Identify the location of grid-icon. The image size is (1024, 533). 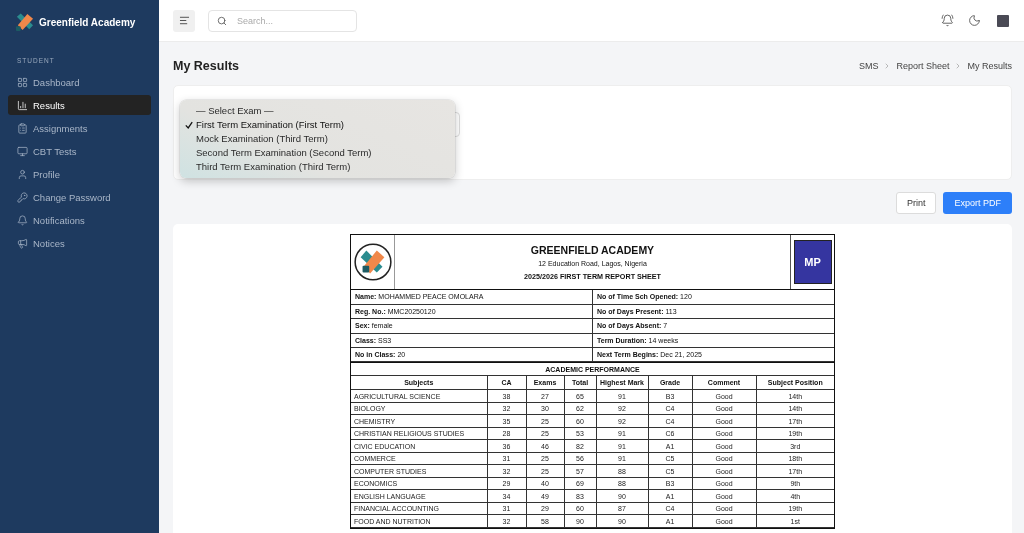
(22, 82).